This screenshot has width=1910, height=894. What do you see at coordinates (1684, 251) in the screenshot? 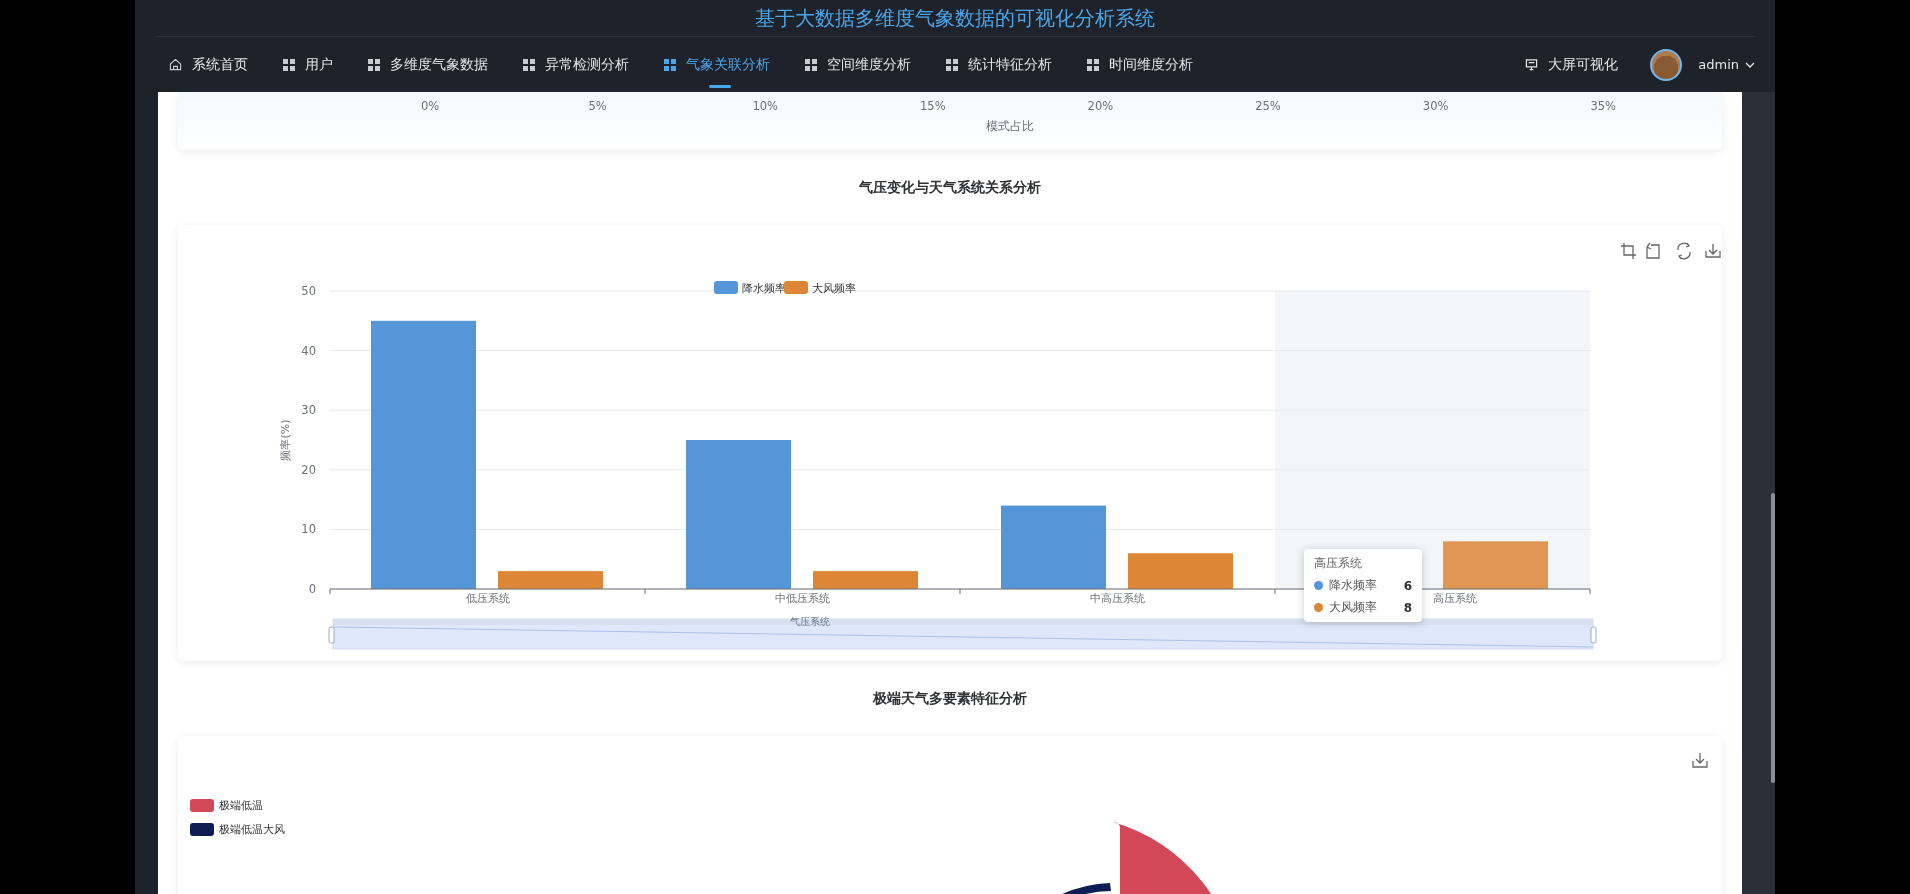
I see `refresh-icon` at bounding box center [1684, 251].